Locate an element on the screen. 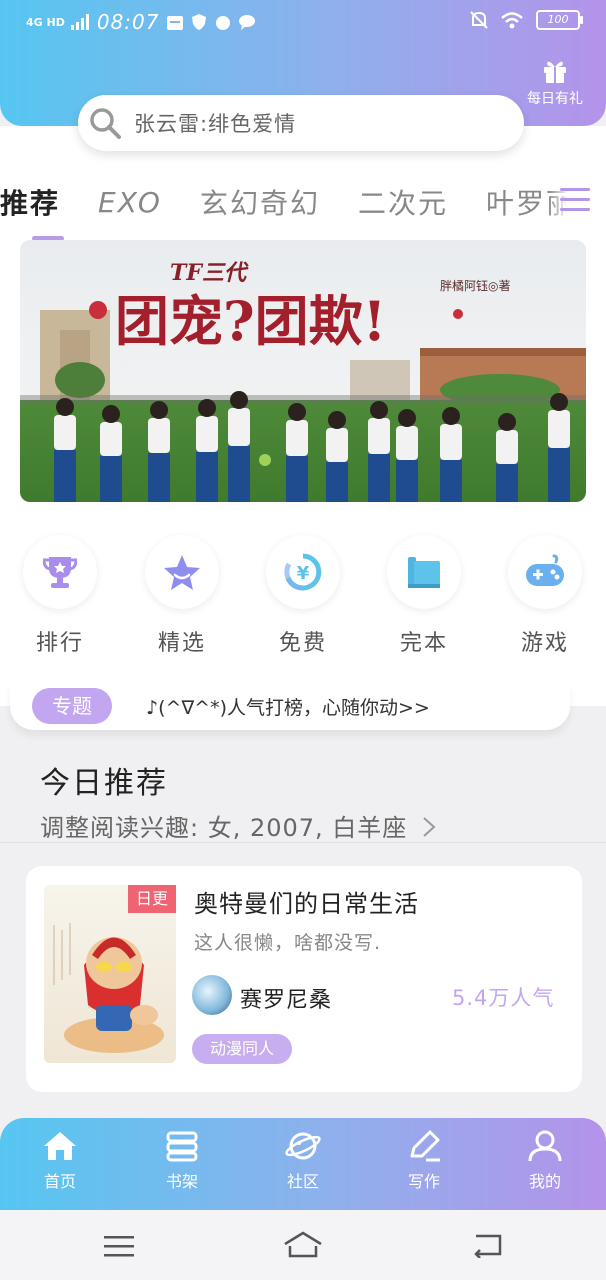 Image resolution: width=606 pixels, height=1280 pixels. search-bar: 张云雷:绯色爱情 is located at coordinates (301, 123).